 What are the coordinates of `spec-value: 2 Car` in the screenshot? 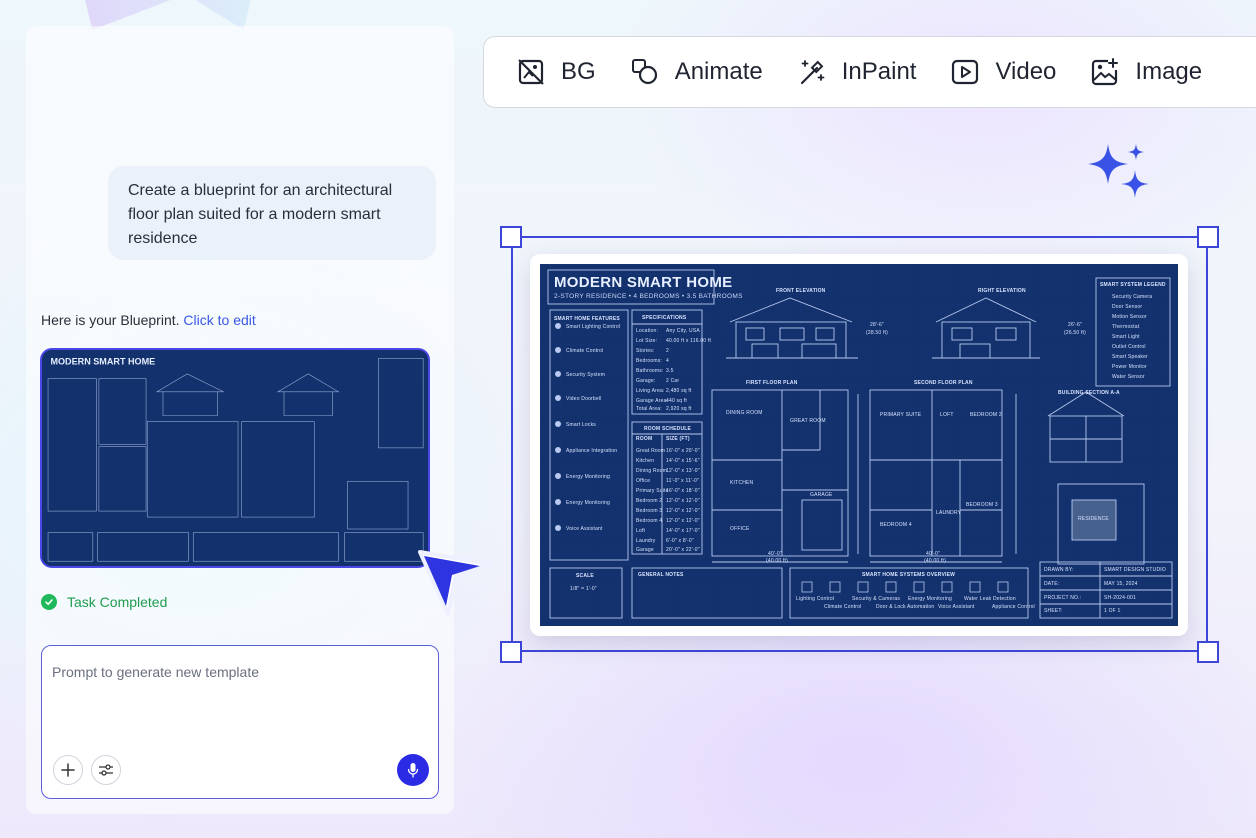 It's located at (673, 381).